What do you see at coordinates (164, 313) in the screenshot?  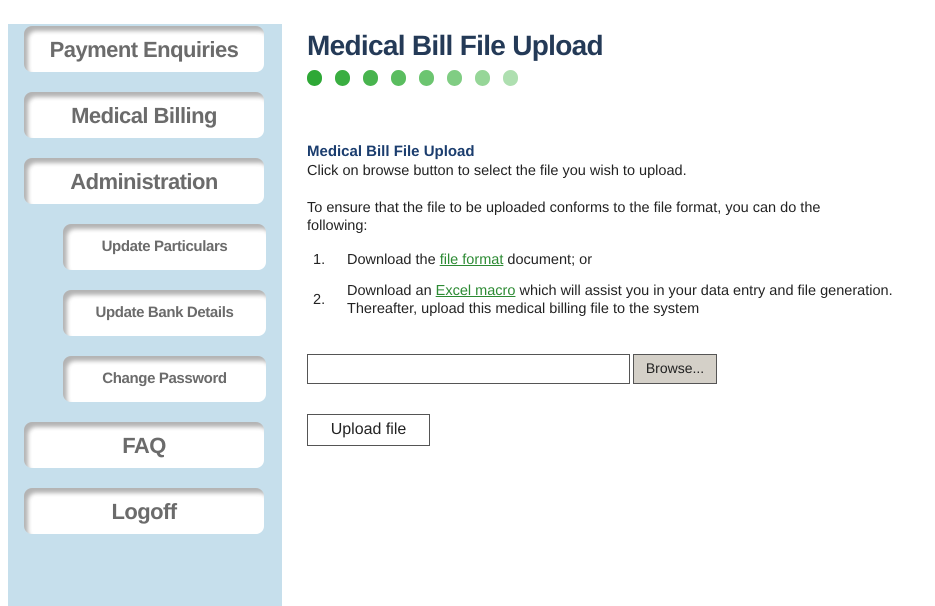 I see `menu-button: Update Bank Details` at bounding box center [164, 313].